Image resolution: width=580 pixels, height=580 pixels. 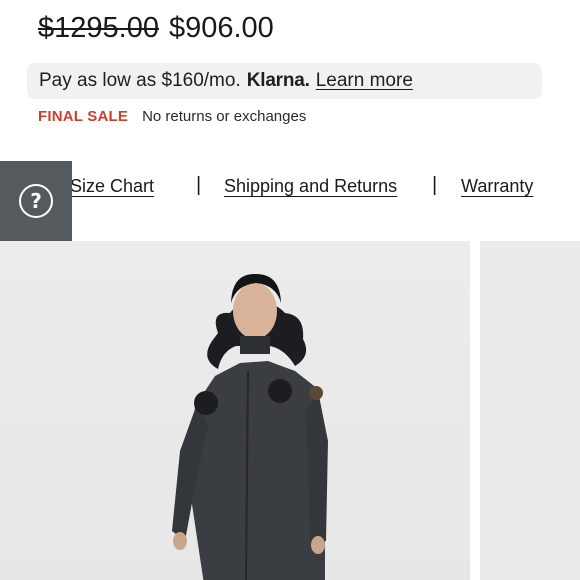 I want to click on klarna-learn-more-link: Learn more, so click(x=364, y=81).